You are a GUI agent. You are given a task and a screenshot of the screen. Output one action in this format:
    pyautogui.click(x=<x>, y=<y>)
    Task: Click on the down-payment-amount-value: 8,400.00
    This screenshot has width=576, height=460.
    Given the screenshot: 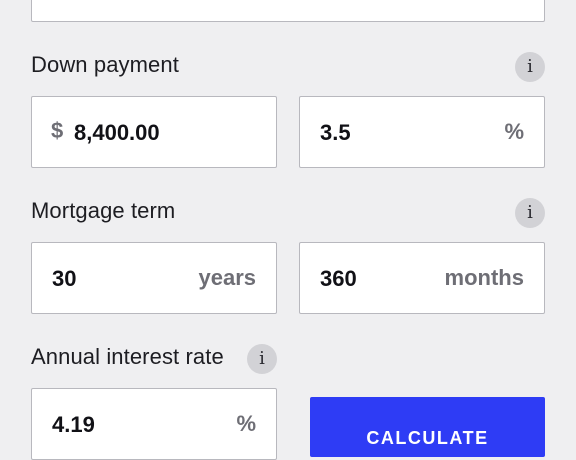 What is the action you would take?
    pyautogui.click(x=117, y=132)
    